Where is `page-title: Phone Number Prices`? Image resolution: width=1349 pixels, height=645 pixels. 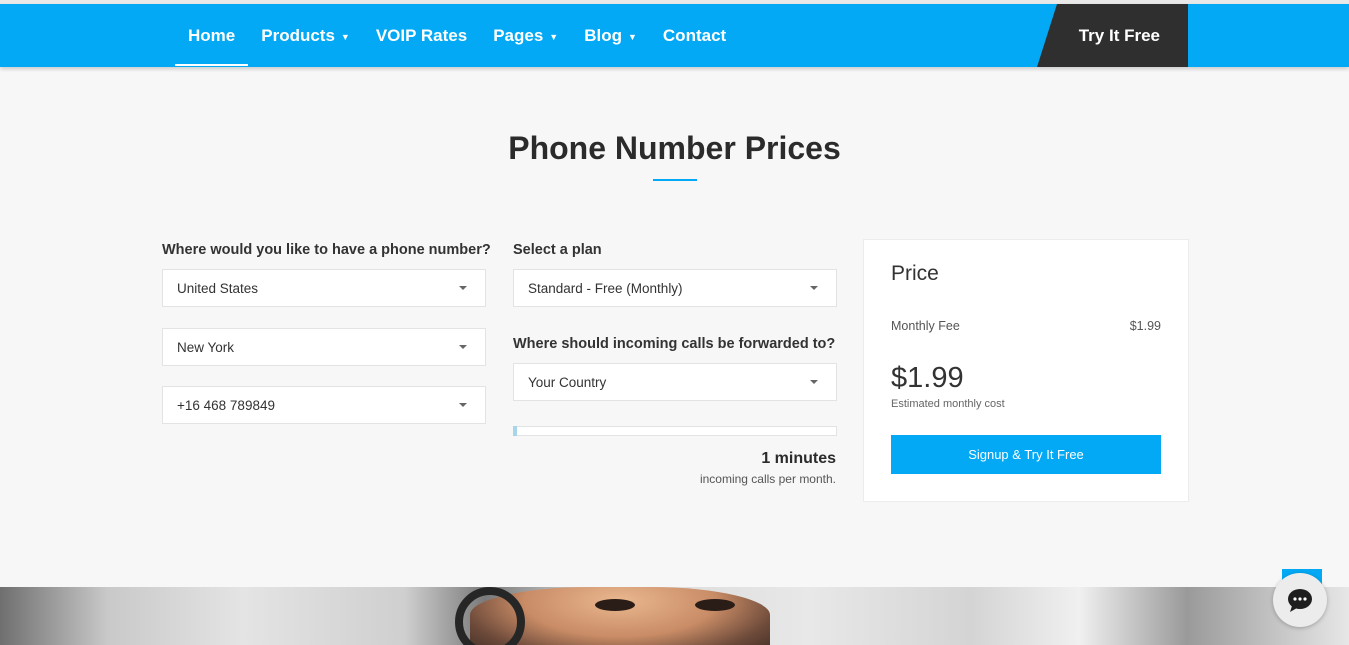 page-title: Phone Number Prices is located at coordinates (674, 148).